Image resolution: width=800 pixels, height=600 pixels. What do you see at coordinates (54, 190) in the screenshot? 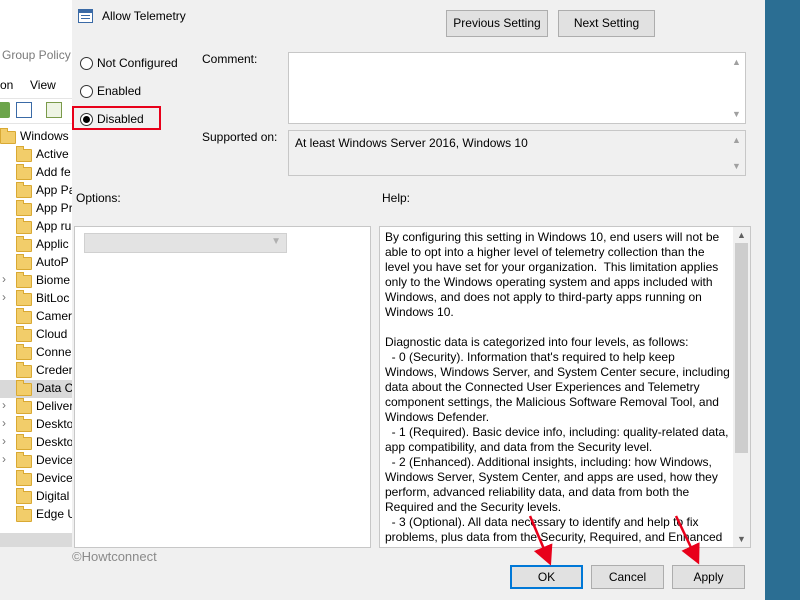
I see `tree-item-label: App Pa` at bounding box center [54, 190].